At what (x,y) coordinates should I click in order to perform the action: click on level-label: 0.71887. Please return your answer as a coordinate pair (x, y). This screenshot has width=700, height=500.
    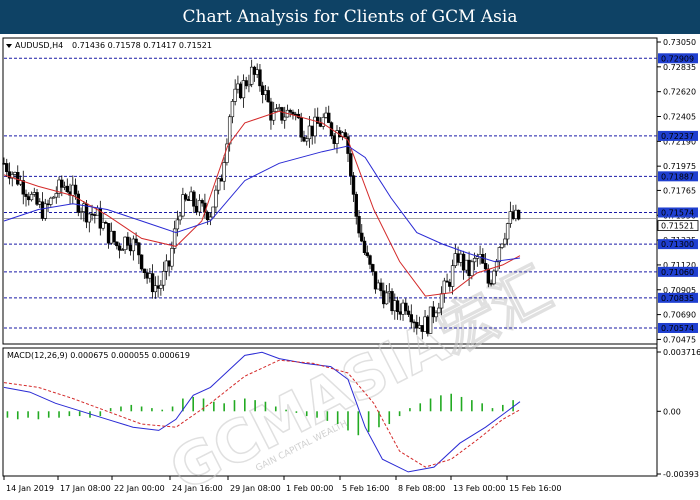
    Looking at the image, I should click on (677, 176).